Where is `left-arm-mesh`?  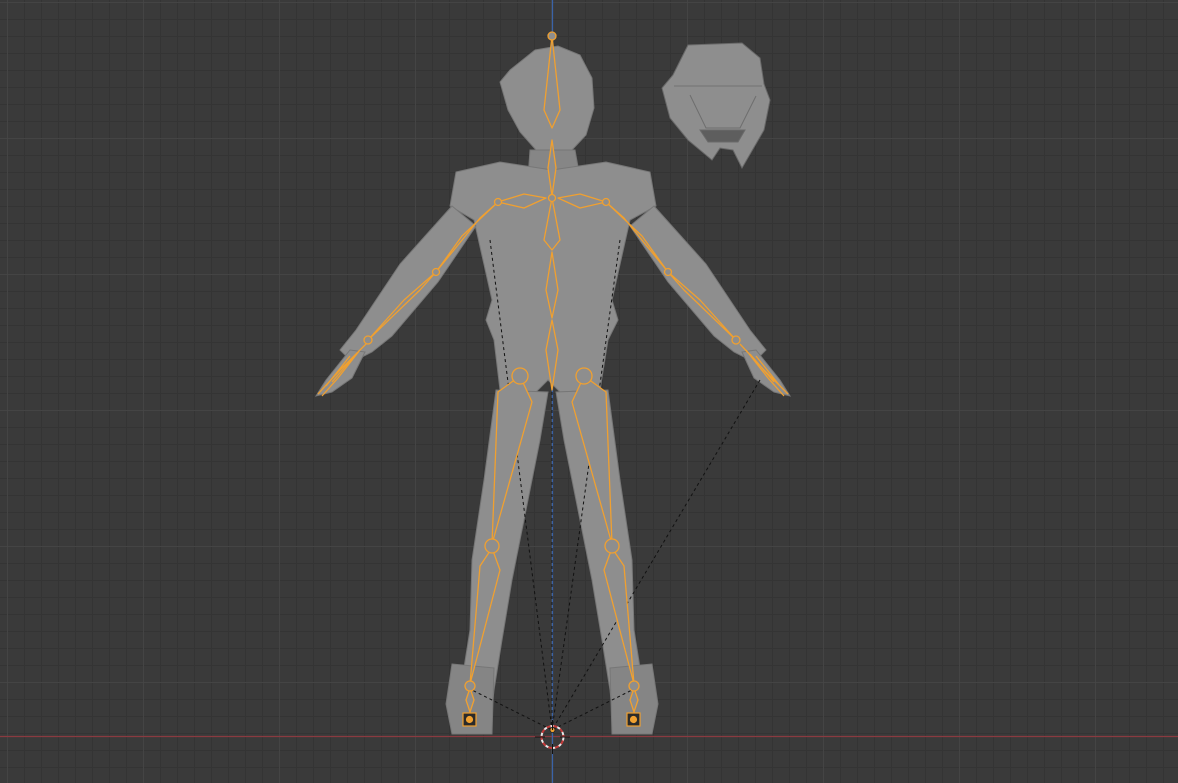 left-arm-mesh is located at coordinates (408, 284).